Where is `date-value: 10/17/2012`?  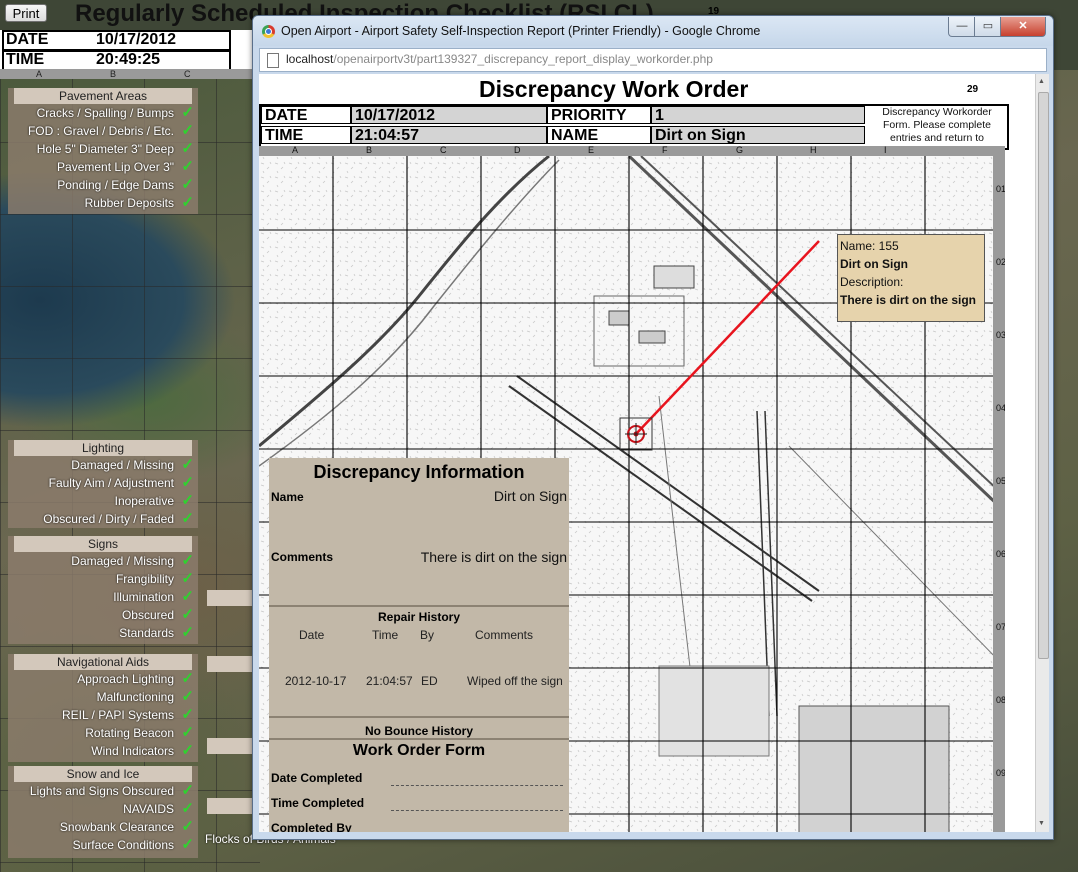 date-value: 10/17/2012 is located at coordinates (136, 39).